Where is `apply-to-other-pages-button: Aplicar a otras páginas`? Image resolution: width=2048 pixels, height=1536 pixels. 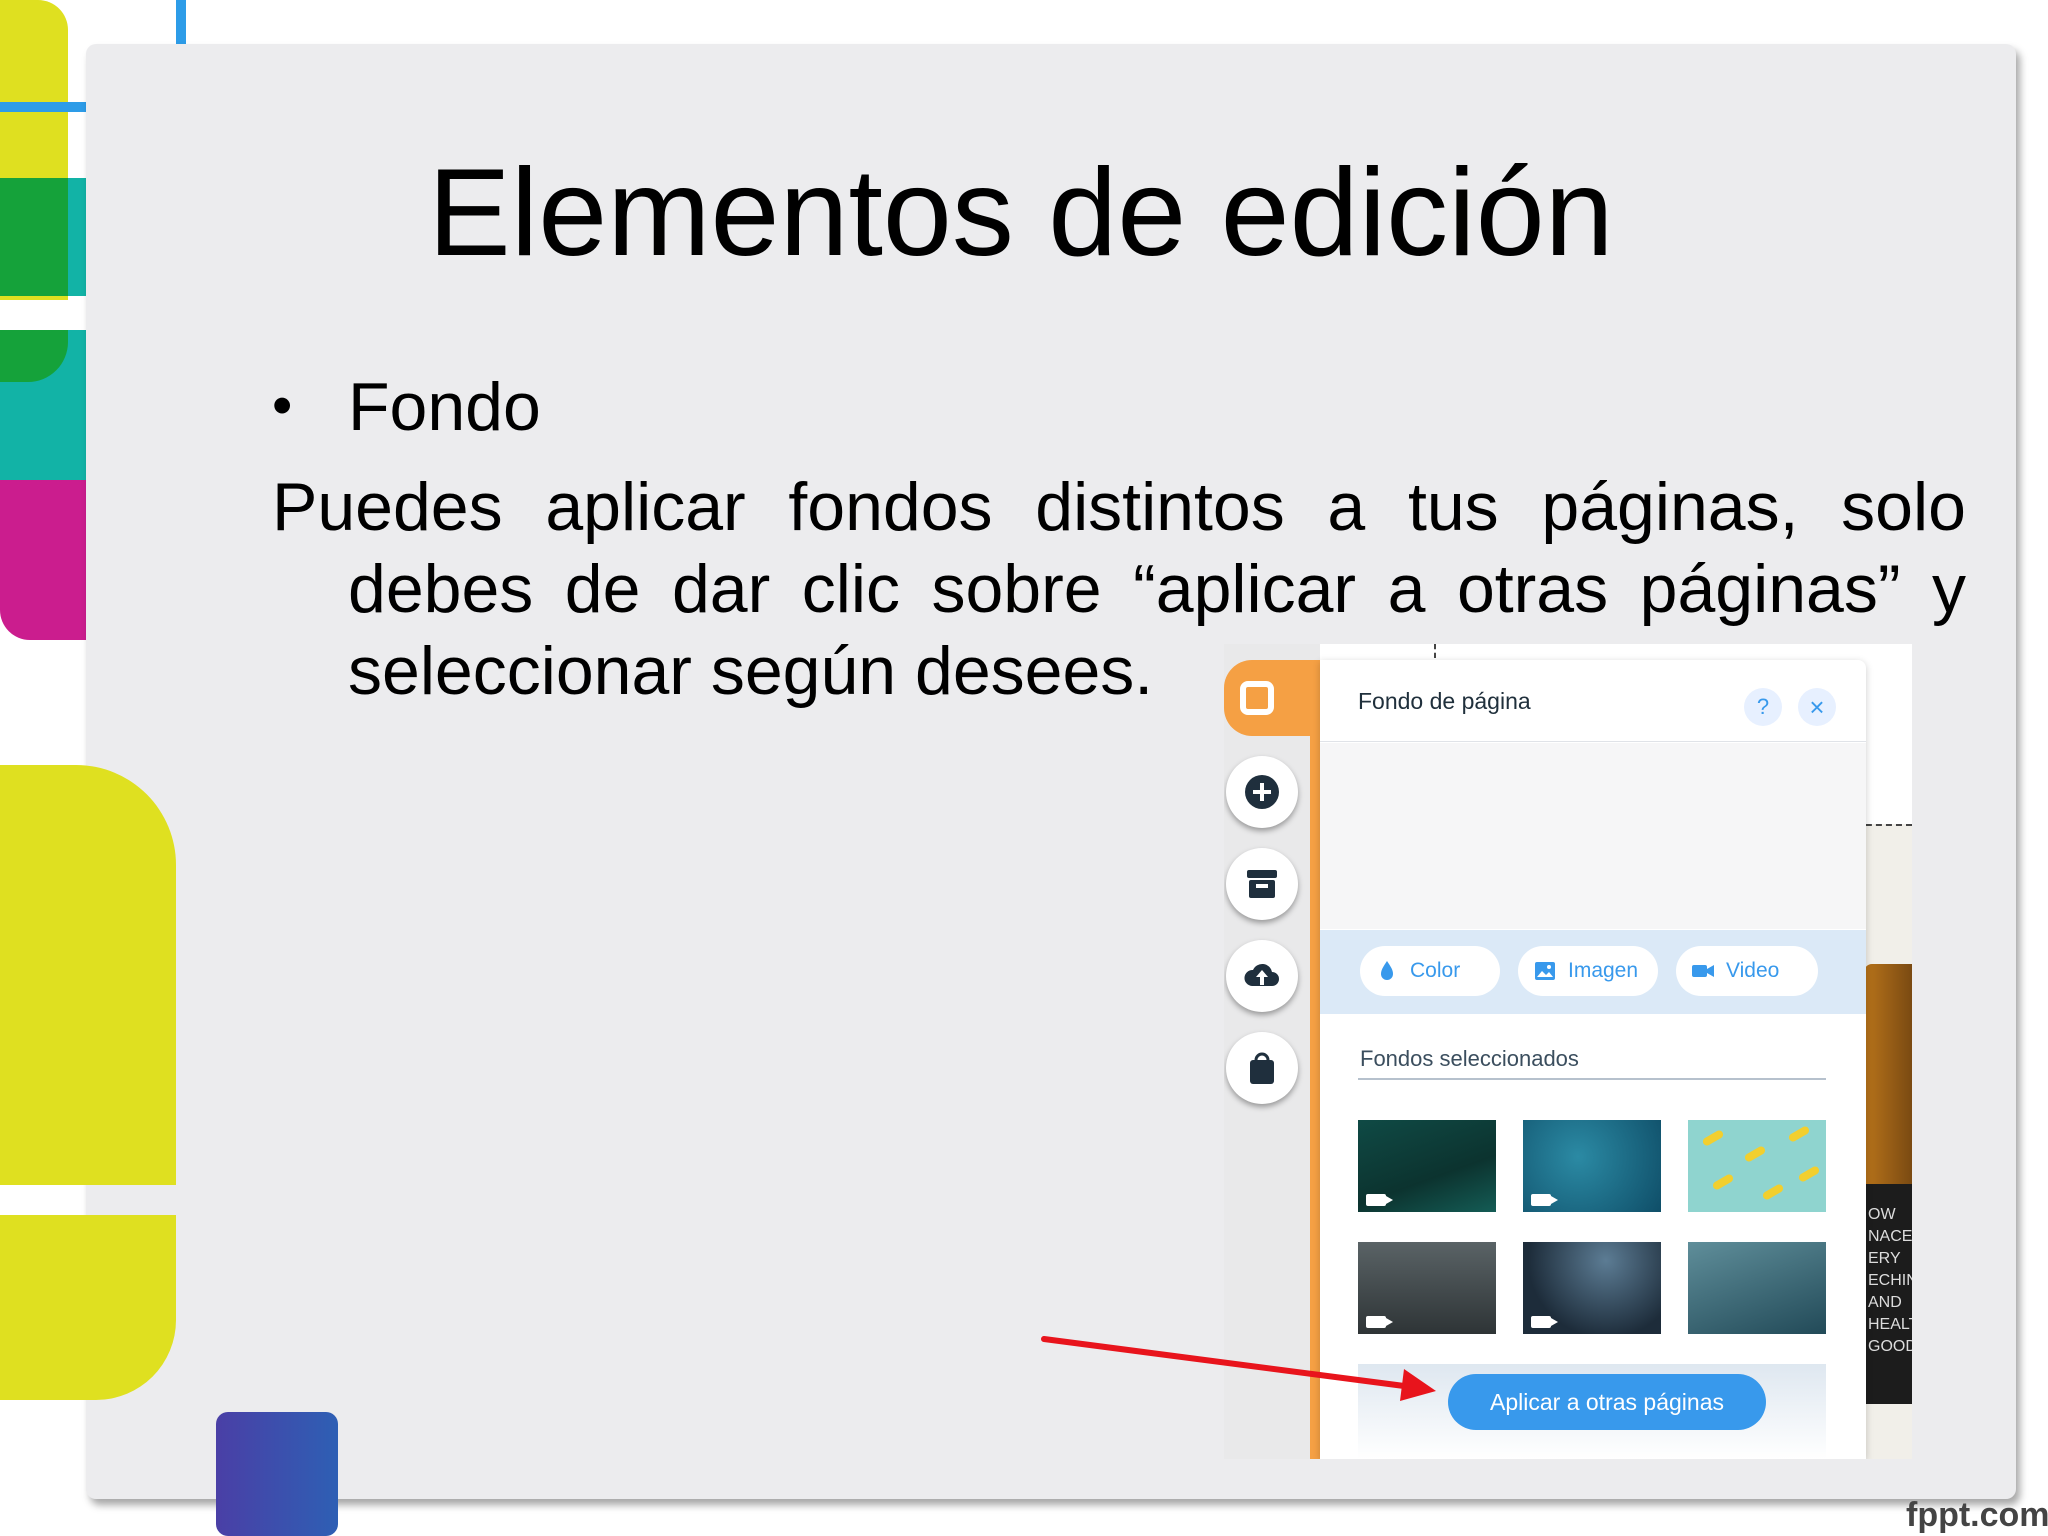
apply-to-other-pages-button: Aplicar a otras páginas is located at coordinates (1607, 1402).